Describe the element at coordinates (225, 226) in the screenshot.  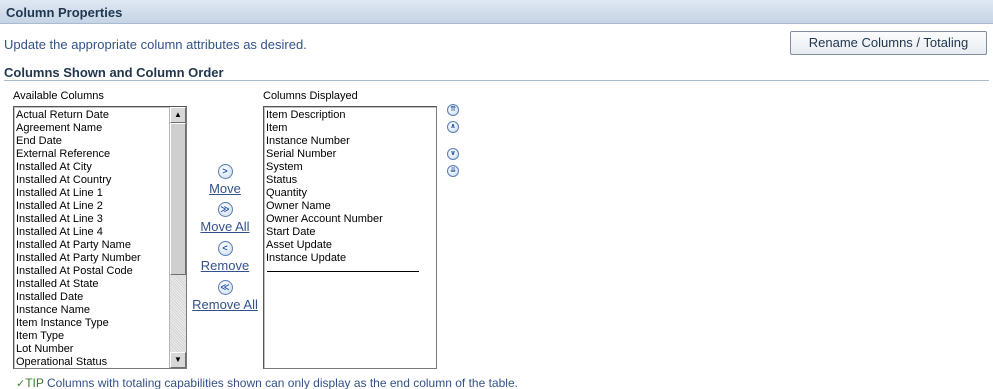
I see `move-all-link: Move All` at that location.